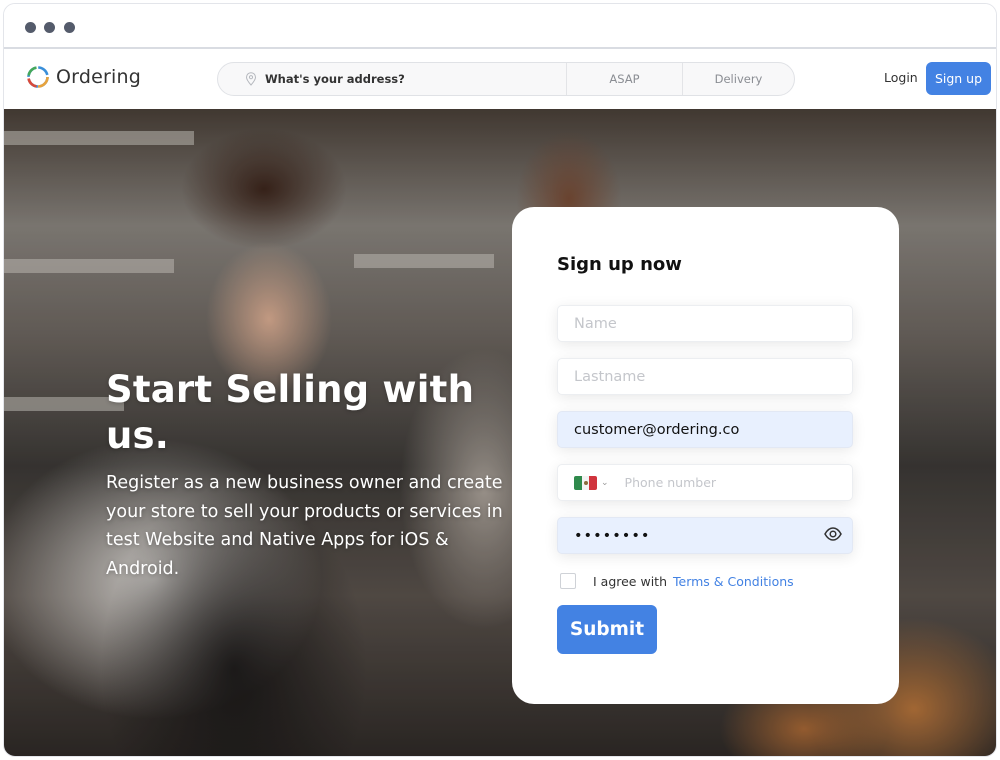  Describe the element at coordinates (833, 534) in the screenshot. I see `eye-icon` at that location.